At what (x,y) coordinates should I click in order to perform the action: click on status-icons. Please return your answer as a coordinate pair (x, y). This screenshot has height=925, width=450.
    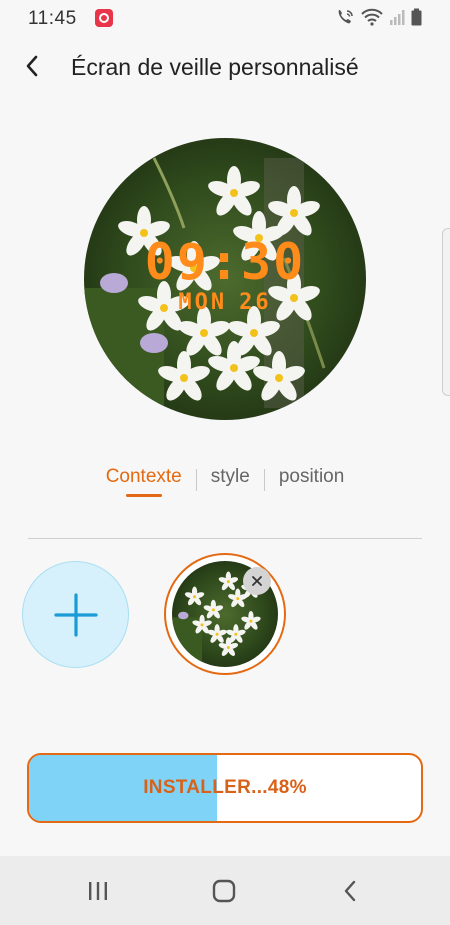
    Looking at the image, I should click on (378, 17).